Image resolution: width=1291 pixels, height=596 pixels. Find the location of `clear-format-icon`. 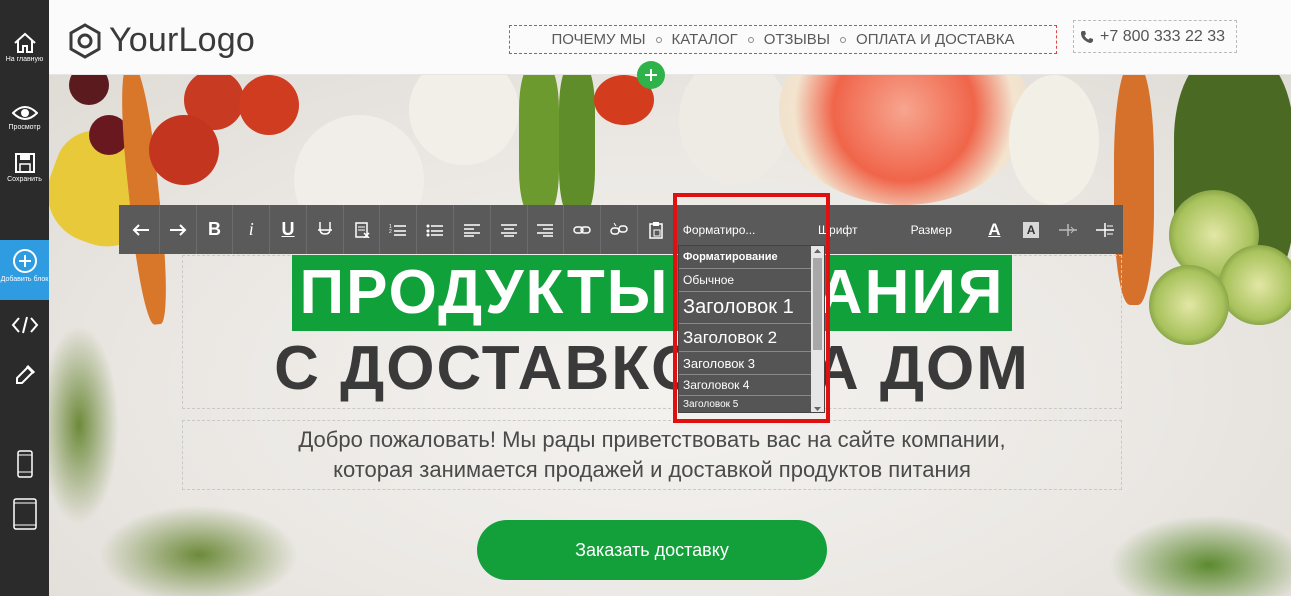

clear-format-icon is located at coordinates (362, 229).